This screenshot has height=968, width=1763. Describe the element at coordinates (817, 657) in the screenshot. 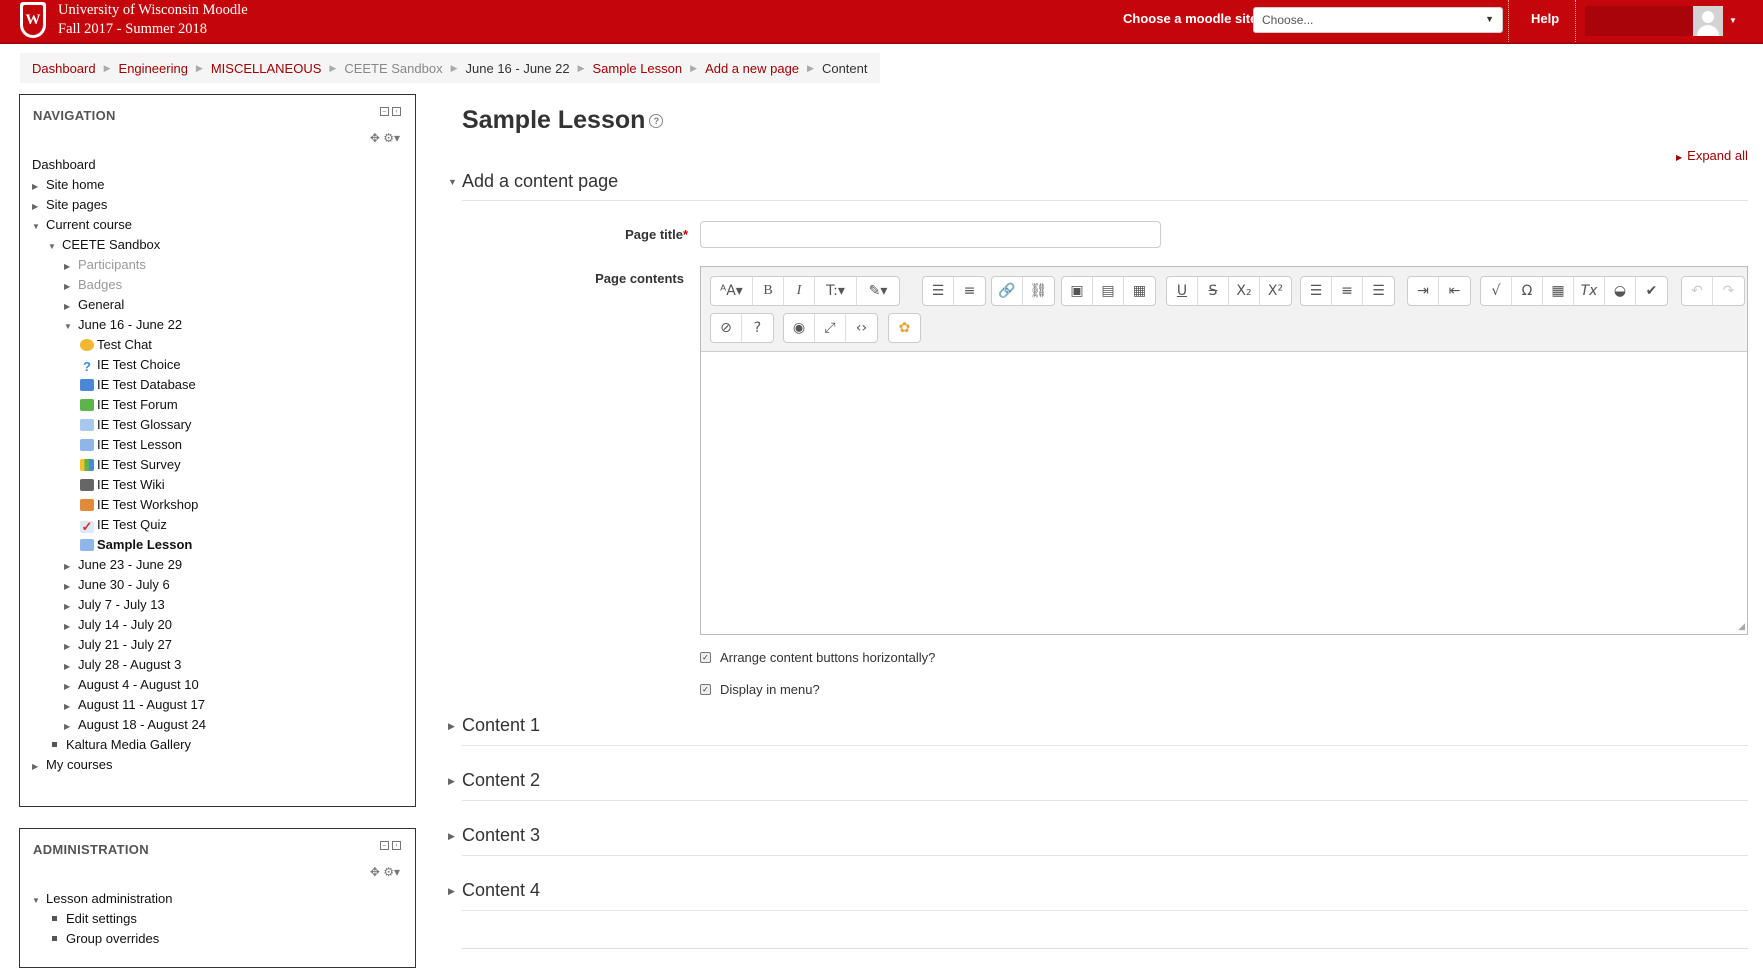

I see `arrange-buttons-checkbox-row: ✓ Arrange content buttons horizontally?` at that location.